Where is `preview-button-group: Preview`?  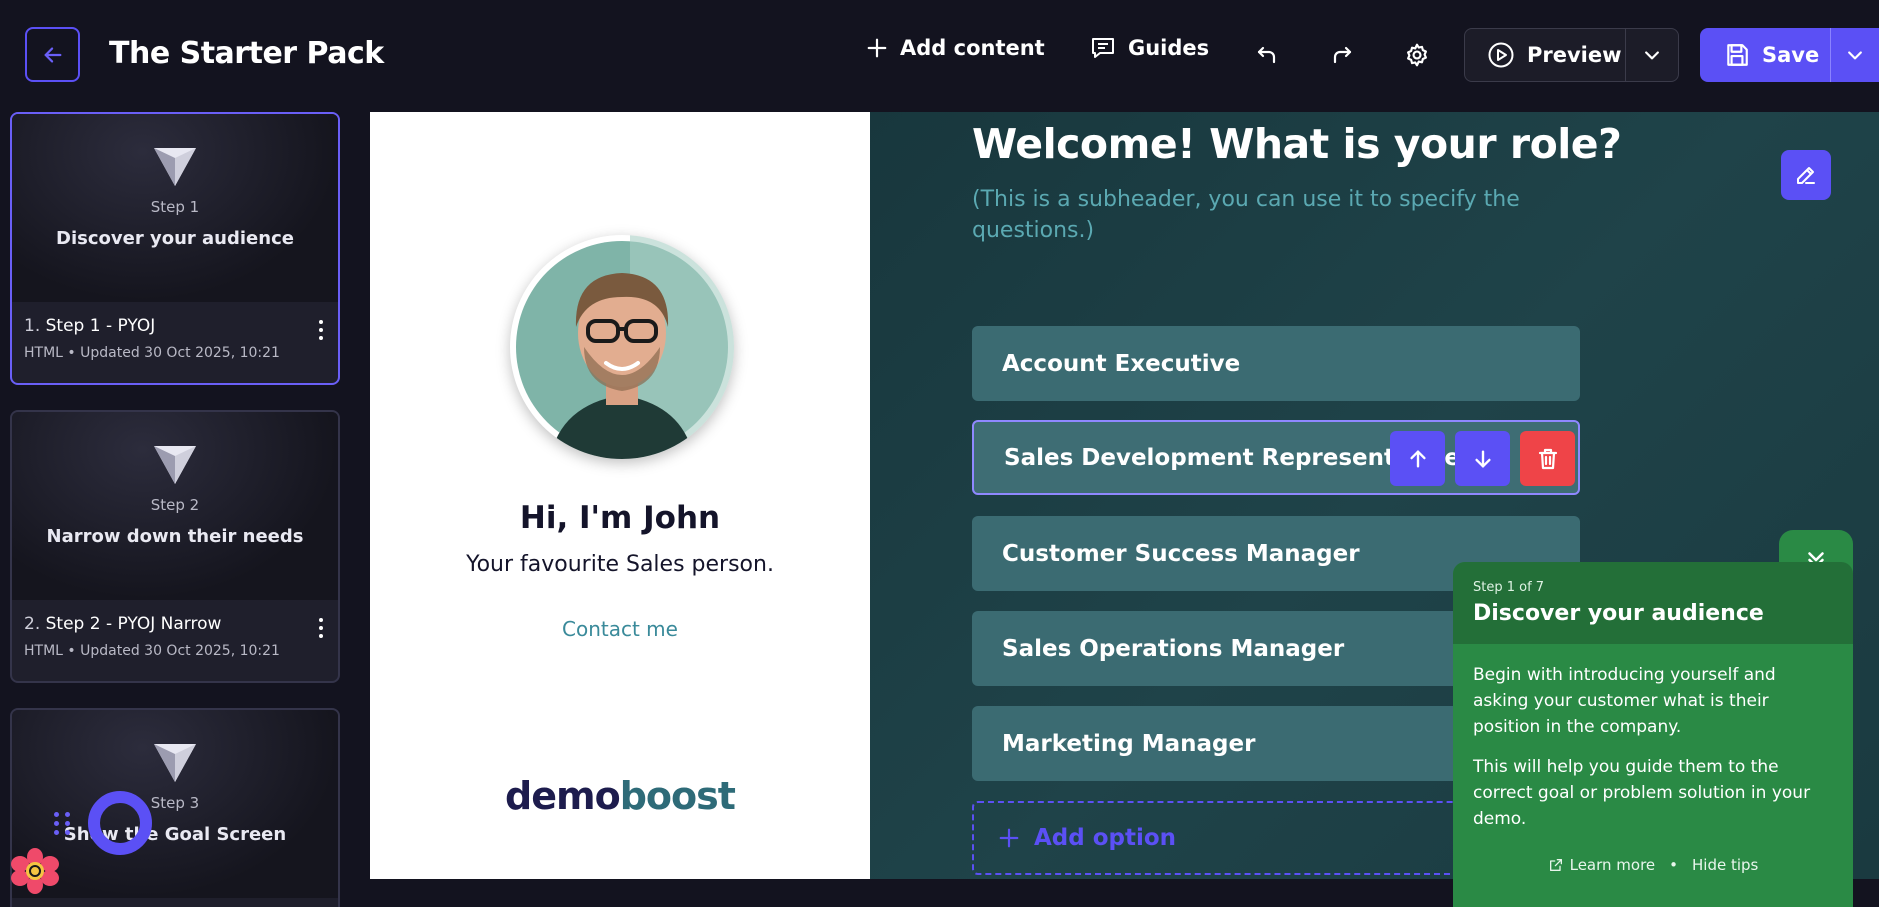
preview-button-group: Preview is located at coordinates (1571, 55).